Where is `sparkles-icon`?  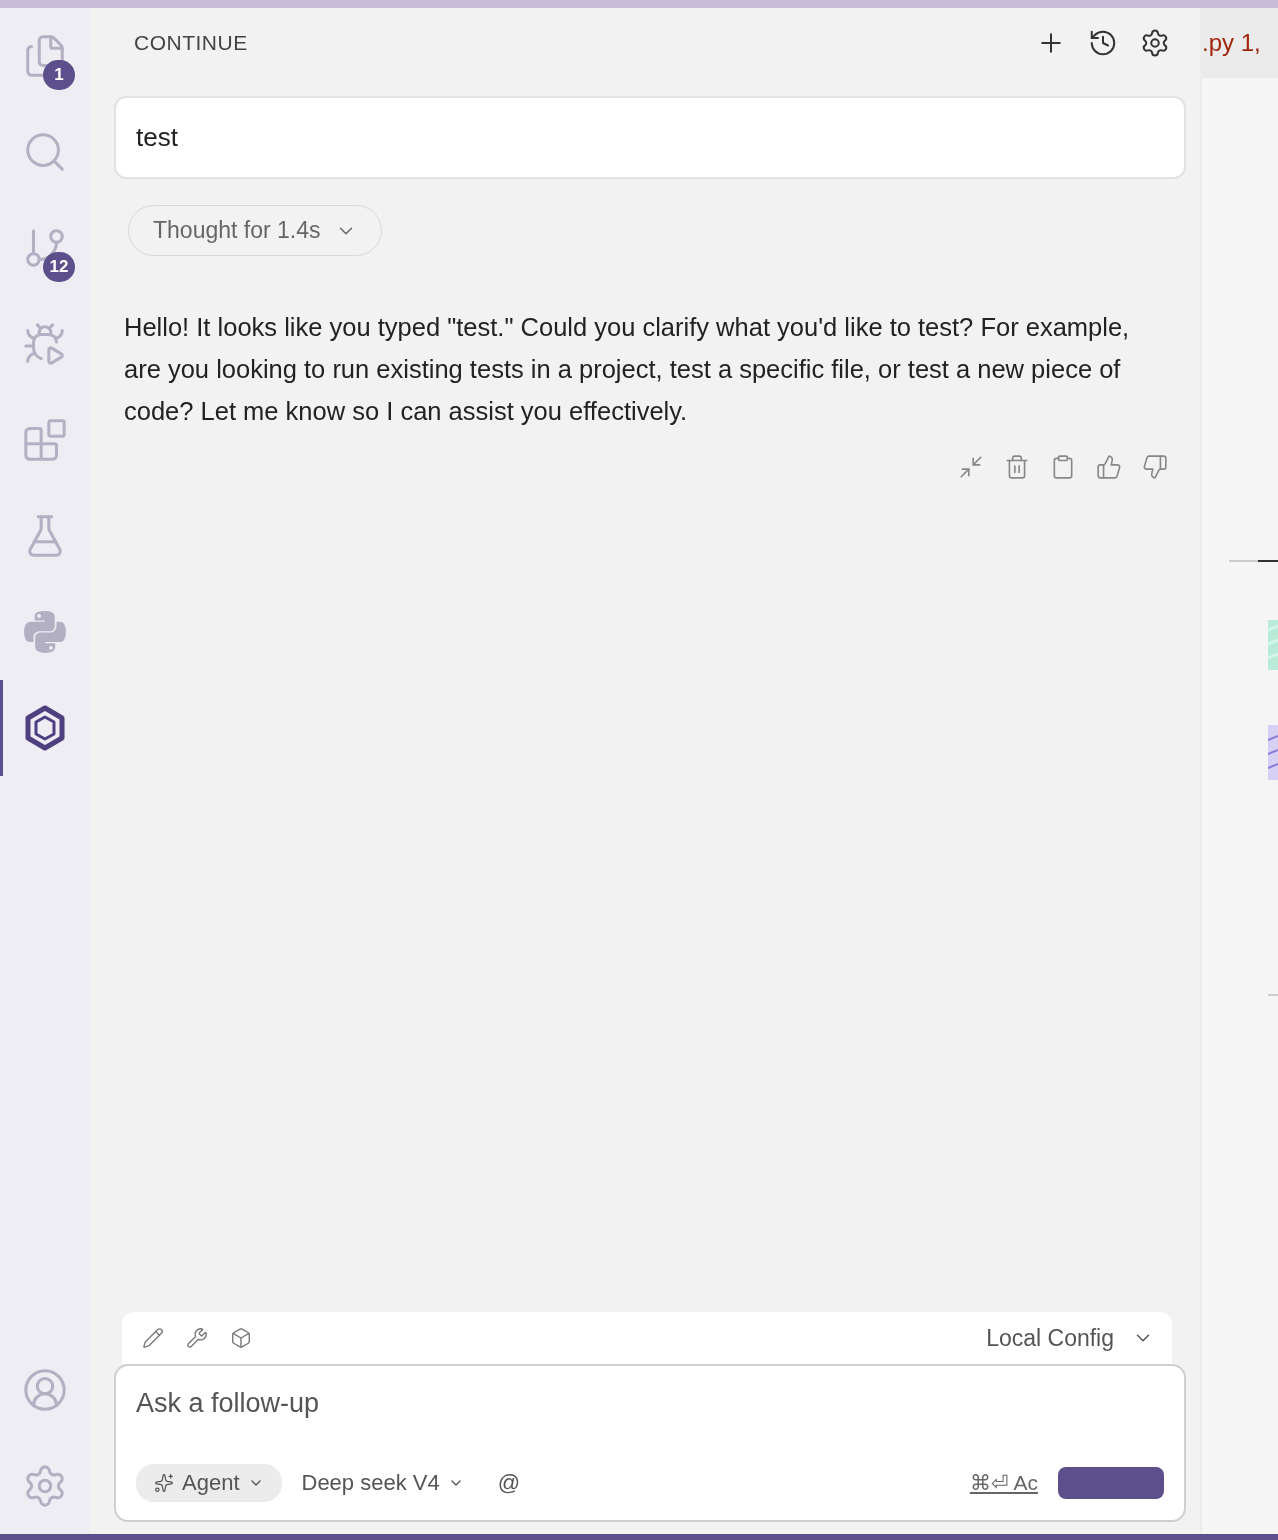 sparkles-icon is located at coordinates (164, 1483).